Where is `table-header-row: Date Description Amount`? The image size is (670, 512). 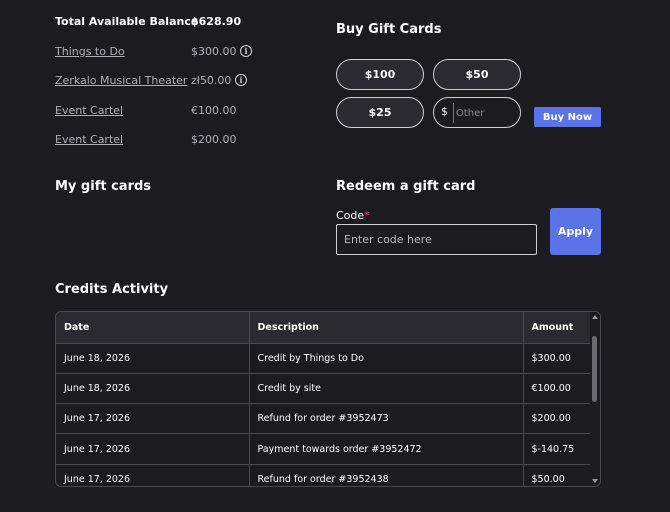
table-header-row: Date Description Amount is located at coordinates (323, 328).